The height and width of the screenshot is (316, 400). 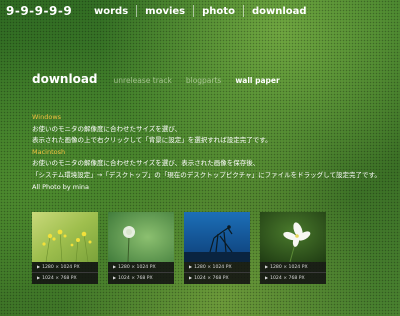 I want to click on praying-mantis-image, so click(x=217, y=237).